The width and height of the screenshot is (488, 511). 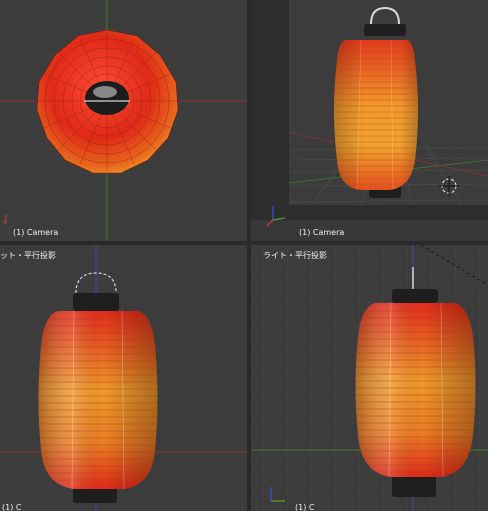 I want to click on viewport-header-label: ライト・平行投影, so click(x=295, y=255).